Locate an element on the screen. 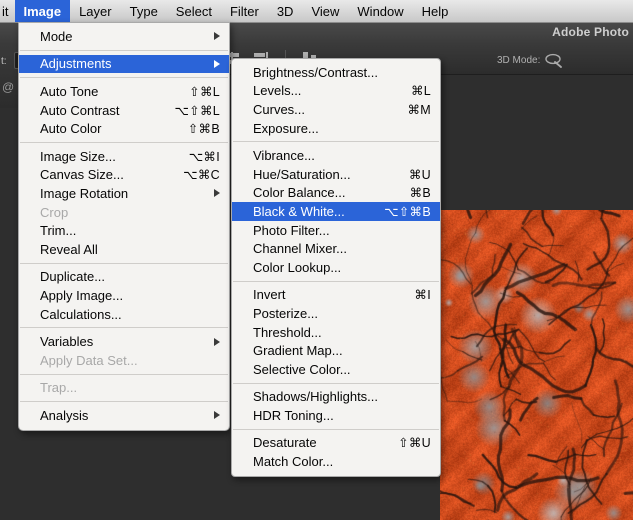  menu-item-curves: Curves... ⌘M is located at coordinates (336, 109).